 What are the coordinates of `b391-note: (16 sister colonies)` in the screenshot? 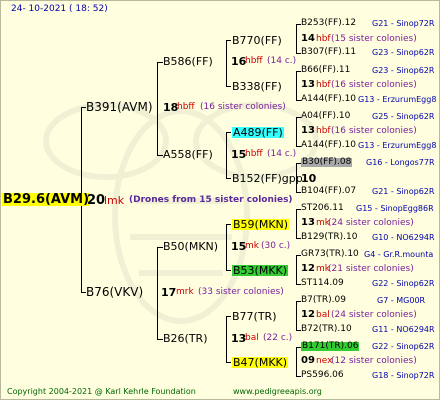 It's located at (243, 107).